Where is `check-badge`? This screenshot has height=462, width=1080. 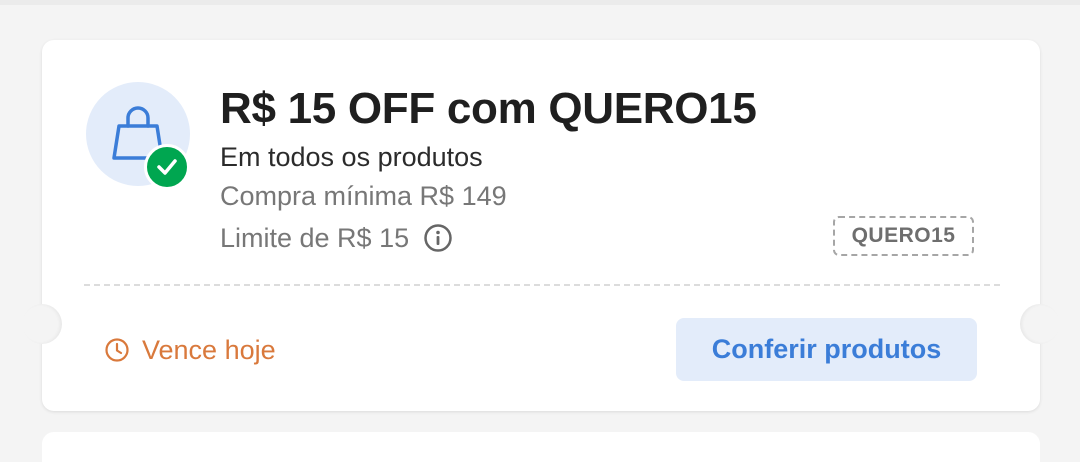
check-badge is located at coordinates (167, 167).